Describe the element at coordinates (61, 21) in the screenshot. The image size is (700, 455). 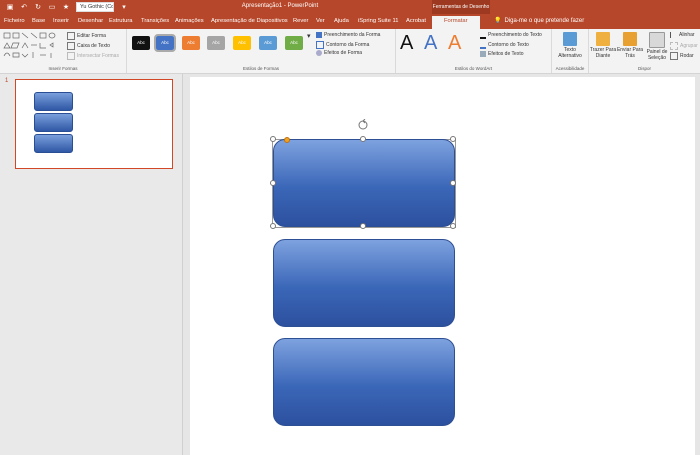
I see `tab-inserir: Inserir` at that location.